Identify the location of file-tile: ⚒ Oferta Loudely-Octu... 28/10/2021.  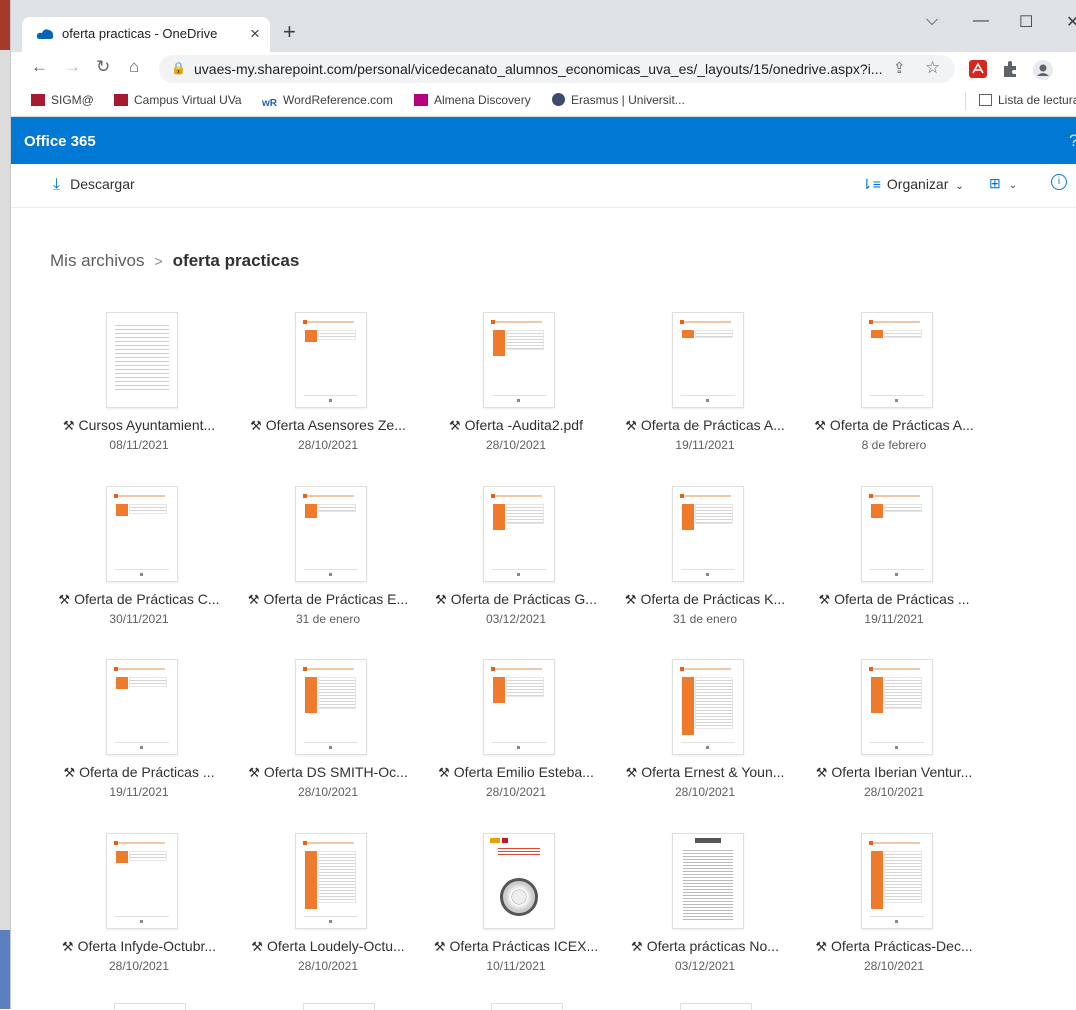
(328, 908).